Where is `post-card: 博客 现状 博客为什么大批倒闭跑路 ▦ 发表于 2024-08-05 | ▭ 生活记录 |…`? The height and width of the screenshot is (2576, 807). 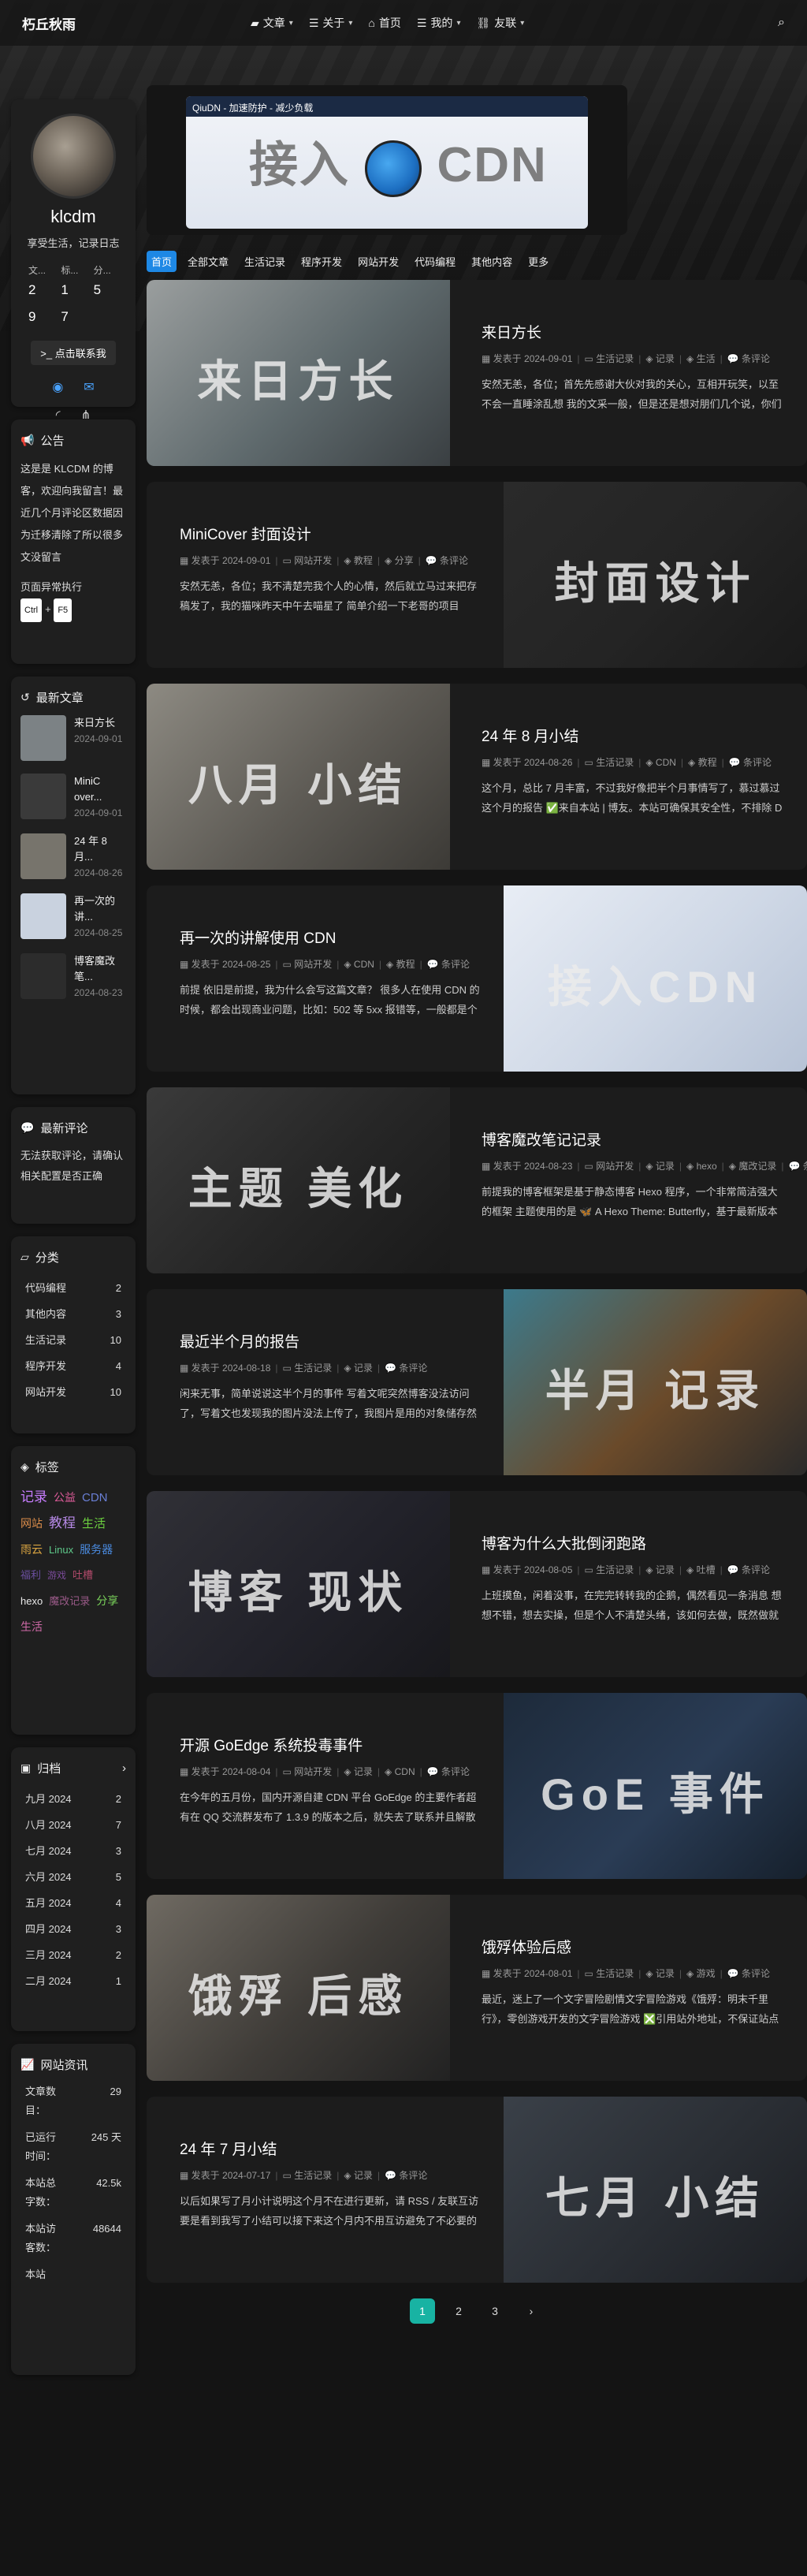
post-card: 博客 现状 博客为什么大批倒闭跑路 ▦ 发表于 2024-08-05 | ▭ 生活记录 |… is located at coordinates (477, 1584).